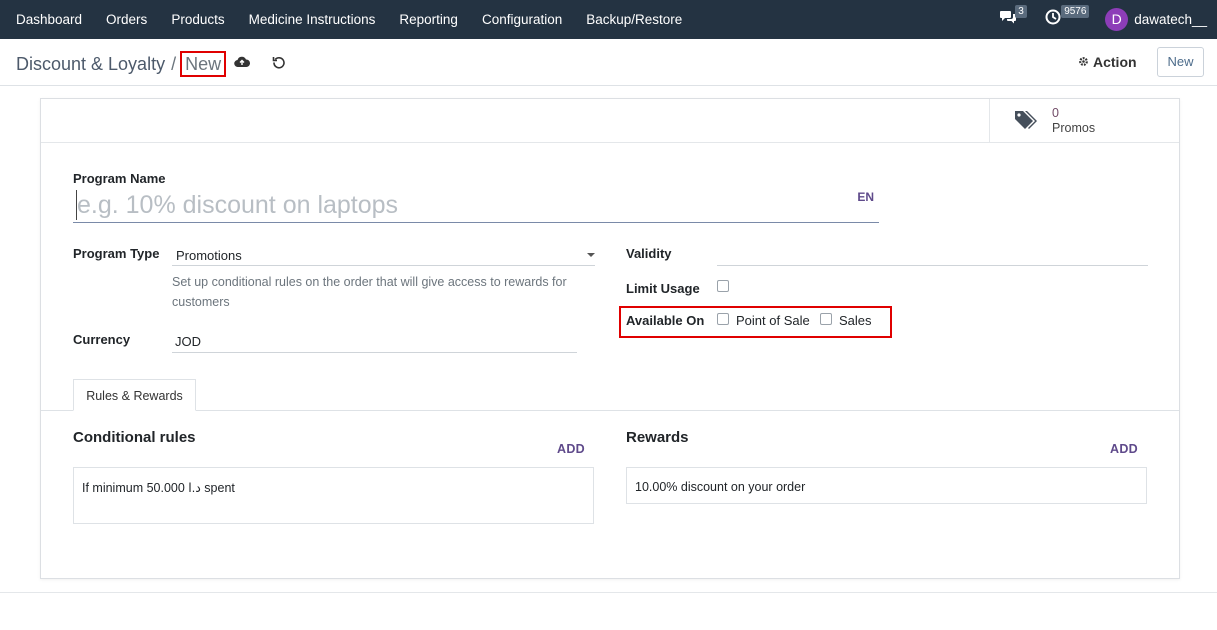 The width and height of the screenshot is (1217, 630). I want to click on gear-icon, so click(1085, 62).